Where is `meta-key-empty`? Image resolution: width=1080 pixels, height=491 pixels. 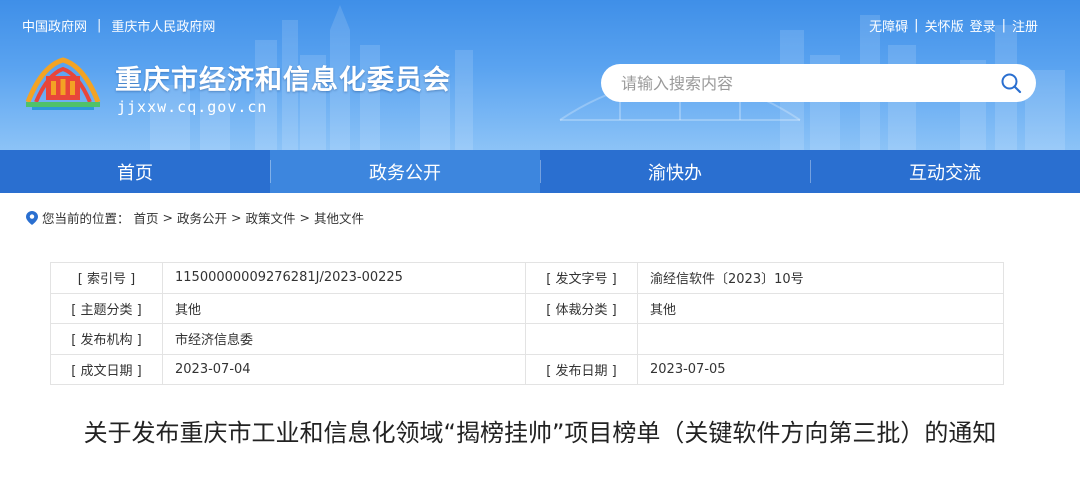
meta-key-empty is located at coordinates (581, 339).